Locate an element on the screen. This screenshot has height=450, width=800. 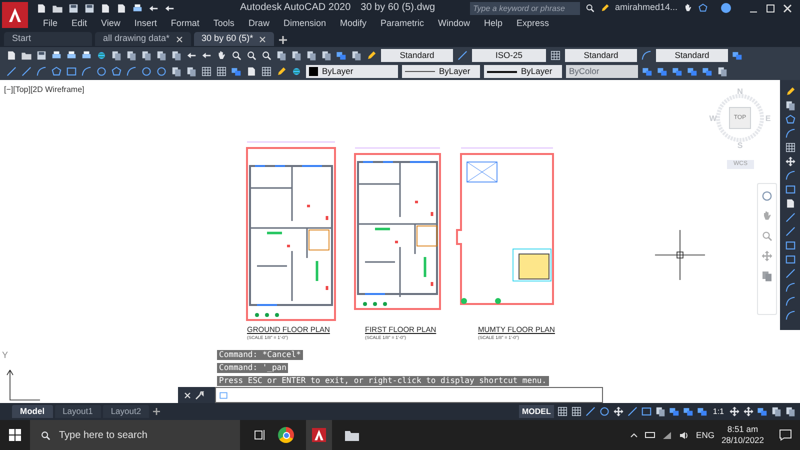
layout-tab: Layout2 is located at coordinates (126, 411).